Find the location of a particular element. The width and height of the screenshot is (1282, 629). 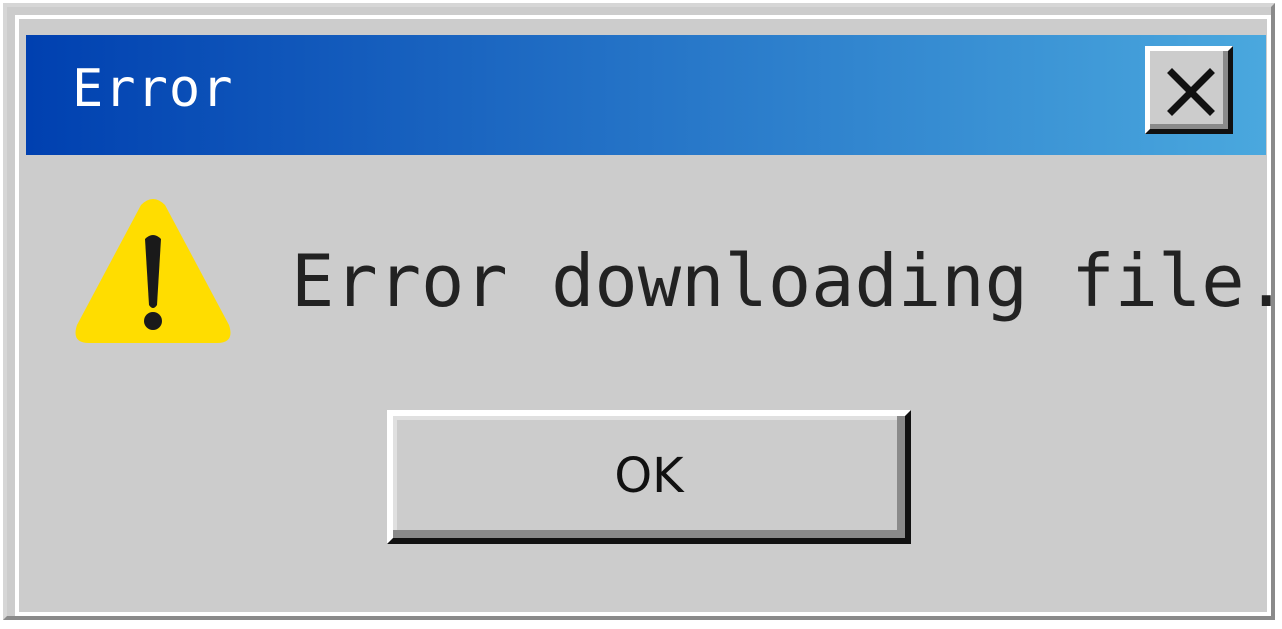

error-message: Error downloading file. is located at coordinates (786, 281).